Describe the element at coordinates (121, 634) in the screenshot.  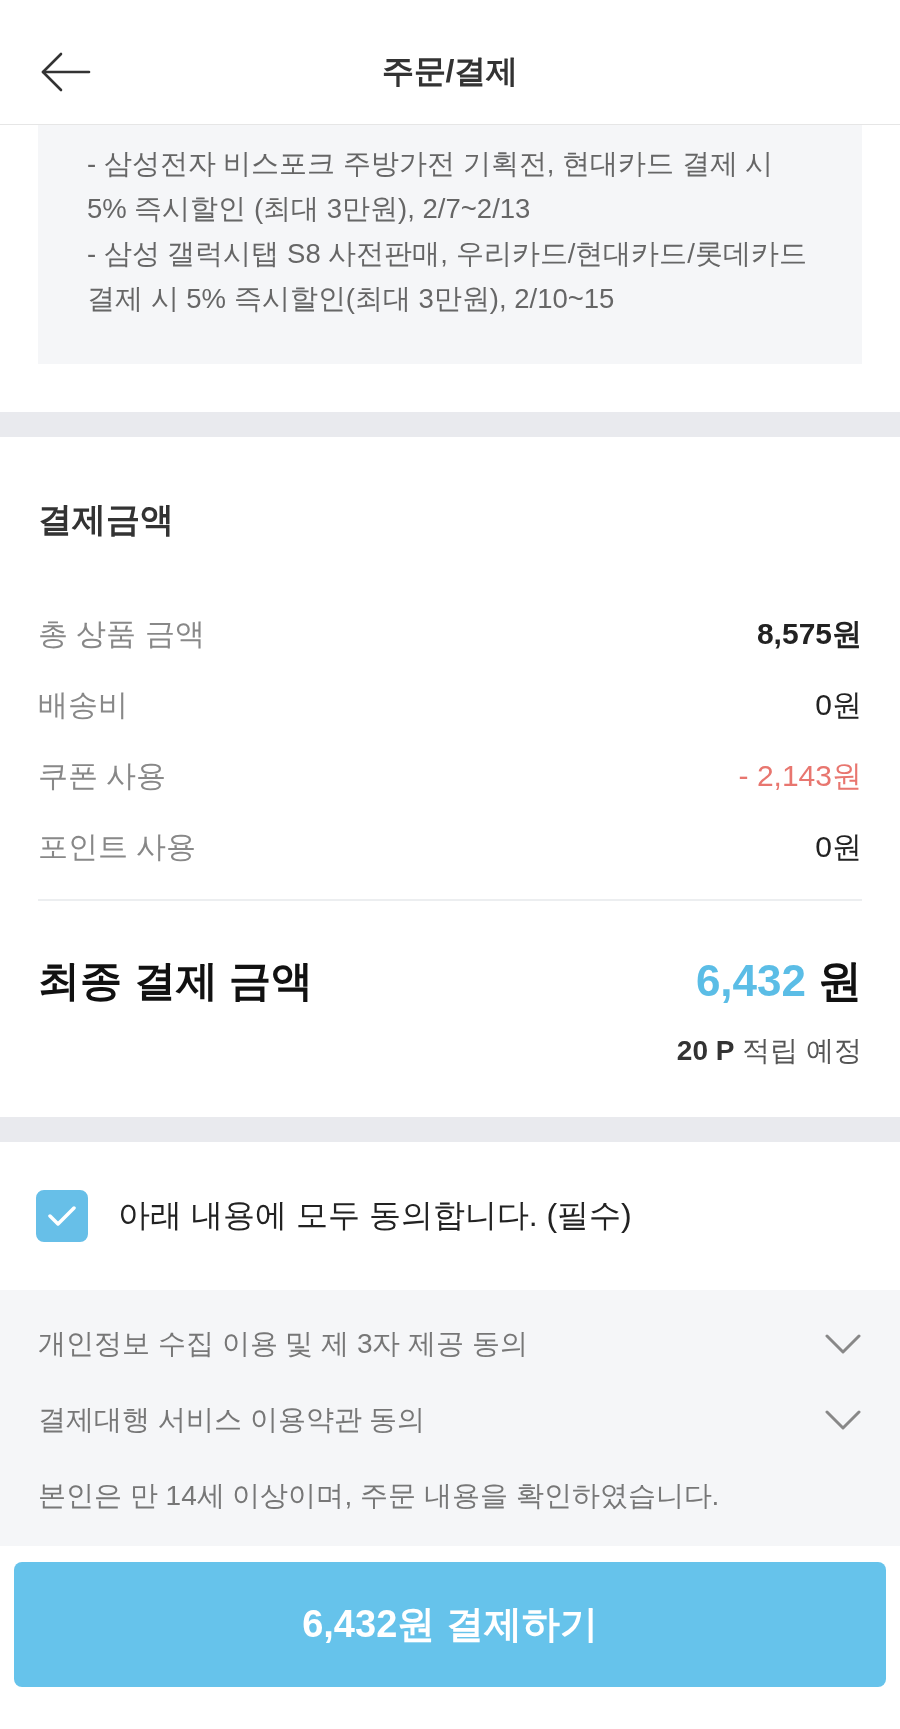
I see `row-label: 총 상품 금액` at that location.